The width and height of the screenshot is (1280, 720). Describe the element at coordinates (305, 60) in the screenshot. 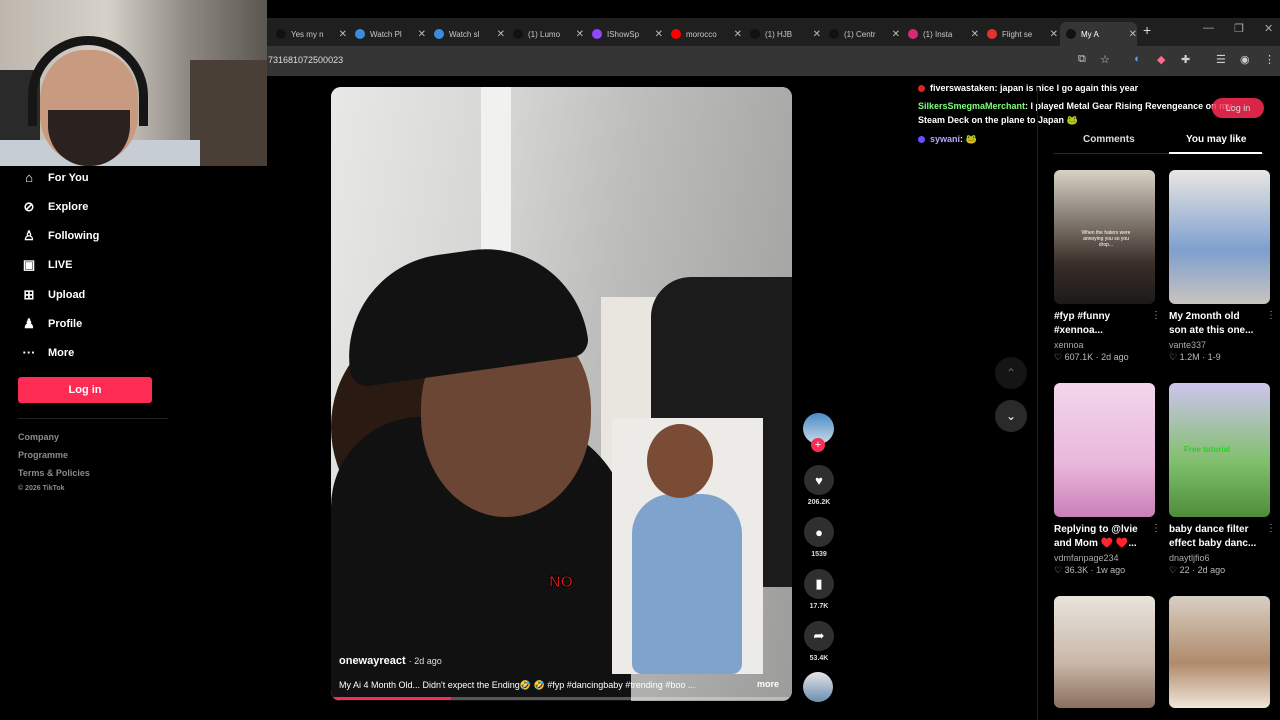

I see `url-text: 731681072500023` at that location.